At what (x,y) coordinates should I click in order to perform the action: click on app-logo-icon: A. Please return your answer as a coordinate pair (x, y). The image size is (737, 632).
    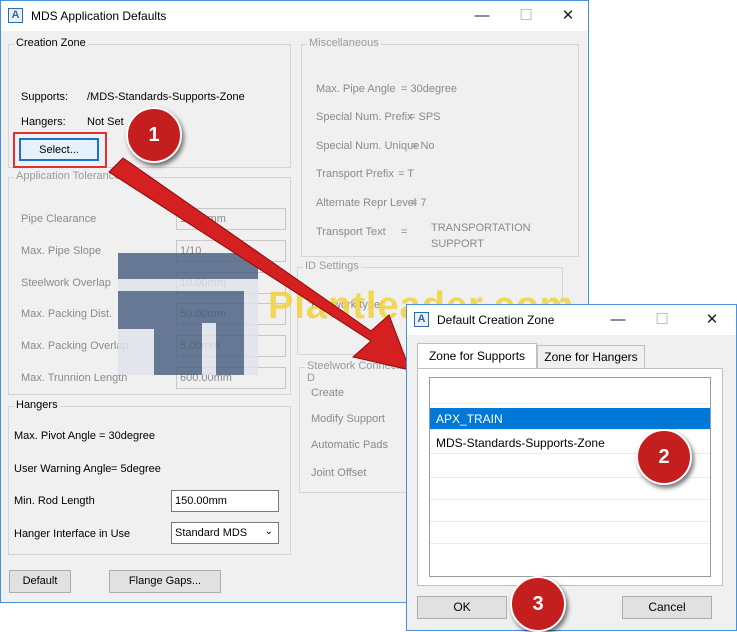
    Looking at the image, I should click on (421, 319).